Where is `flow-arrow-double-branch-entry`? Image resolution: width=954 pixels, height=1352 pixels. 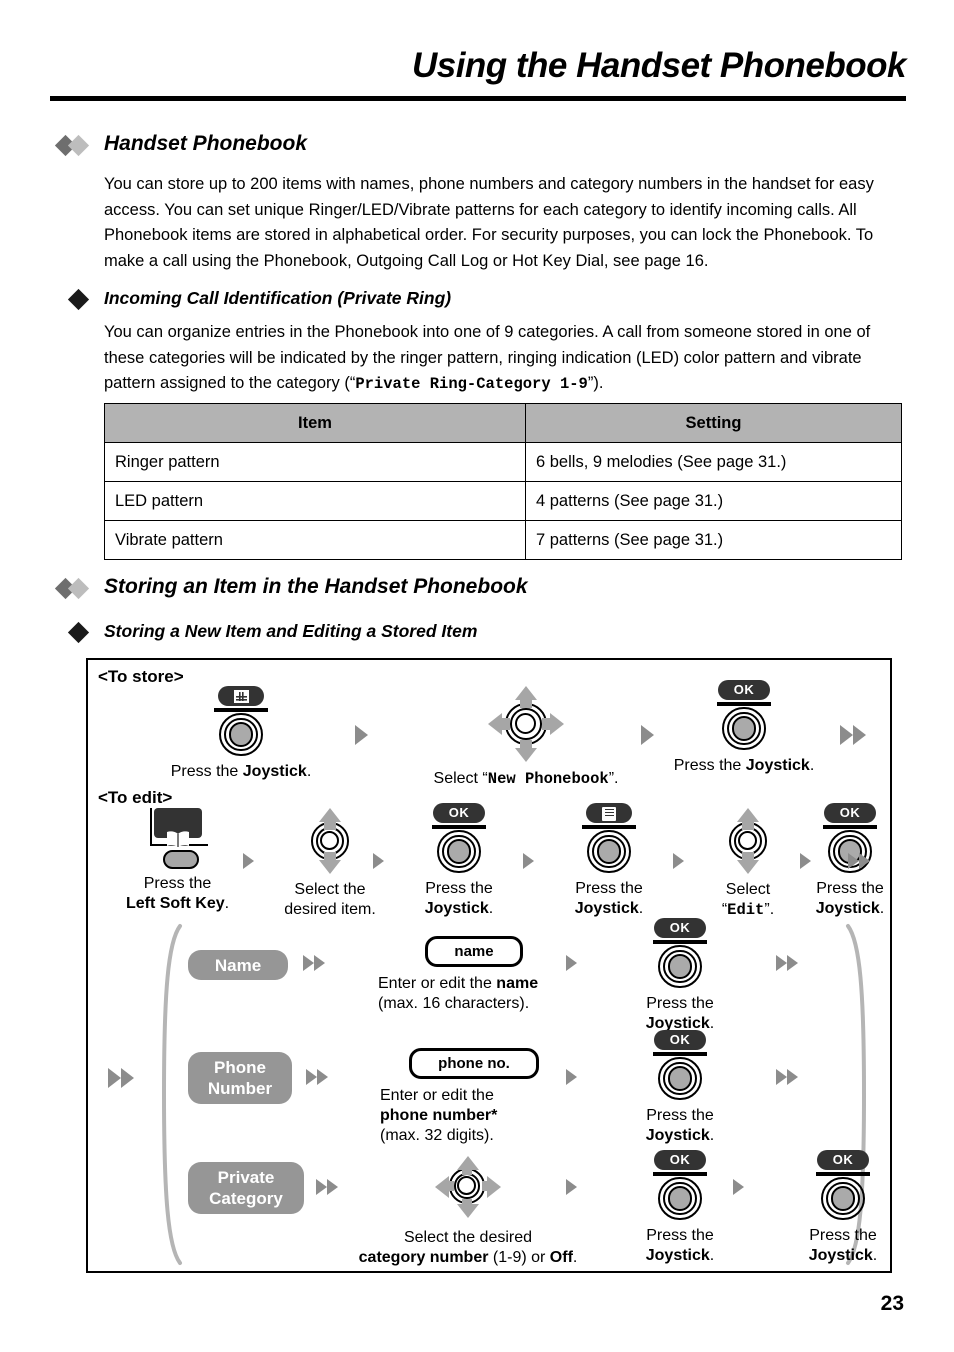
flow-arrow-double-branch-entry is located at coordinates (121, 1078).